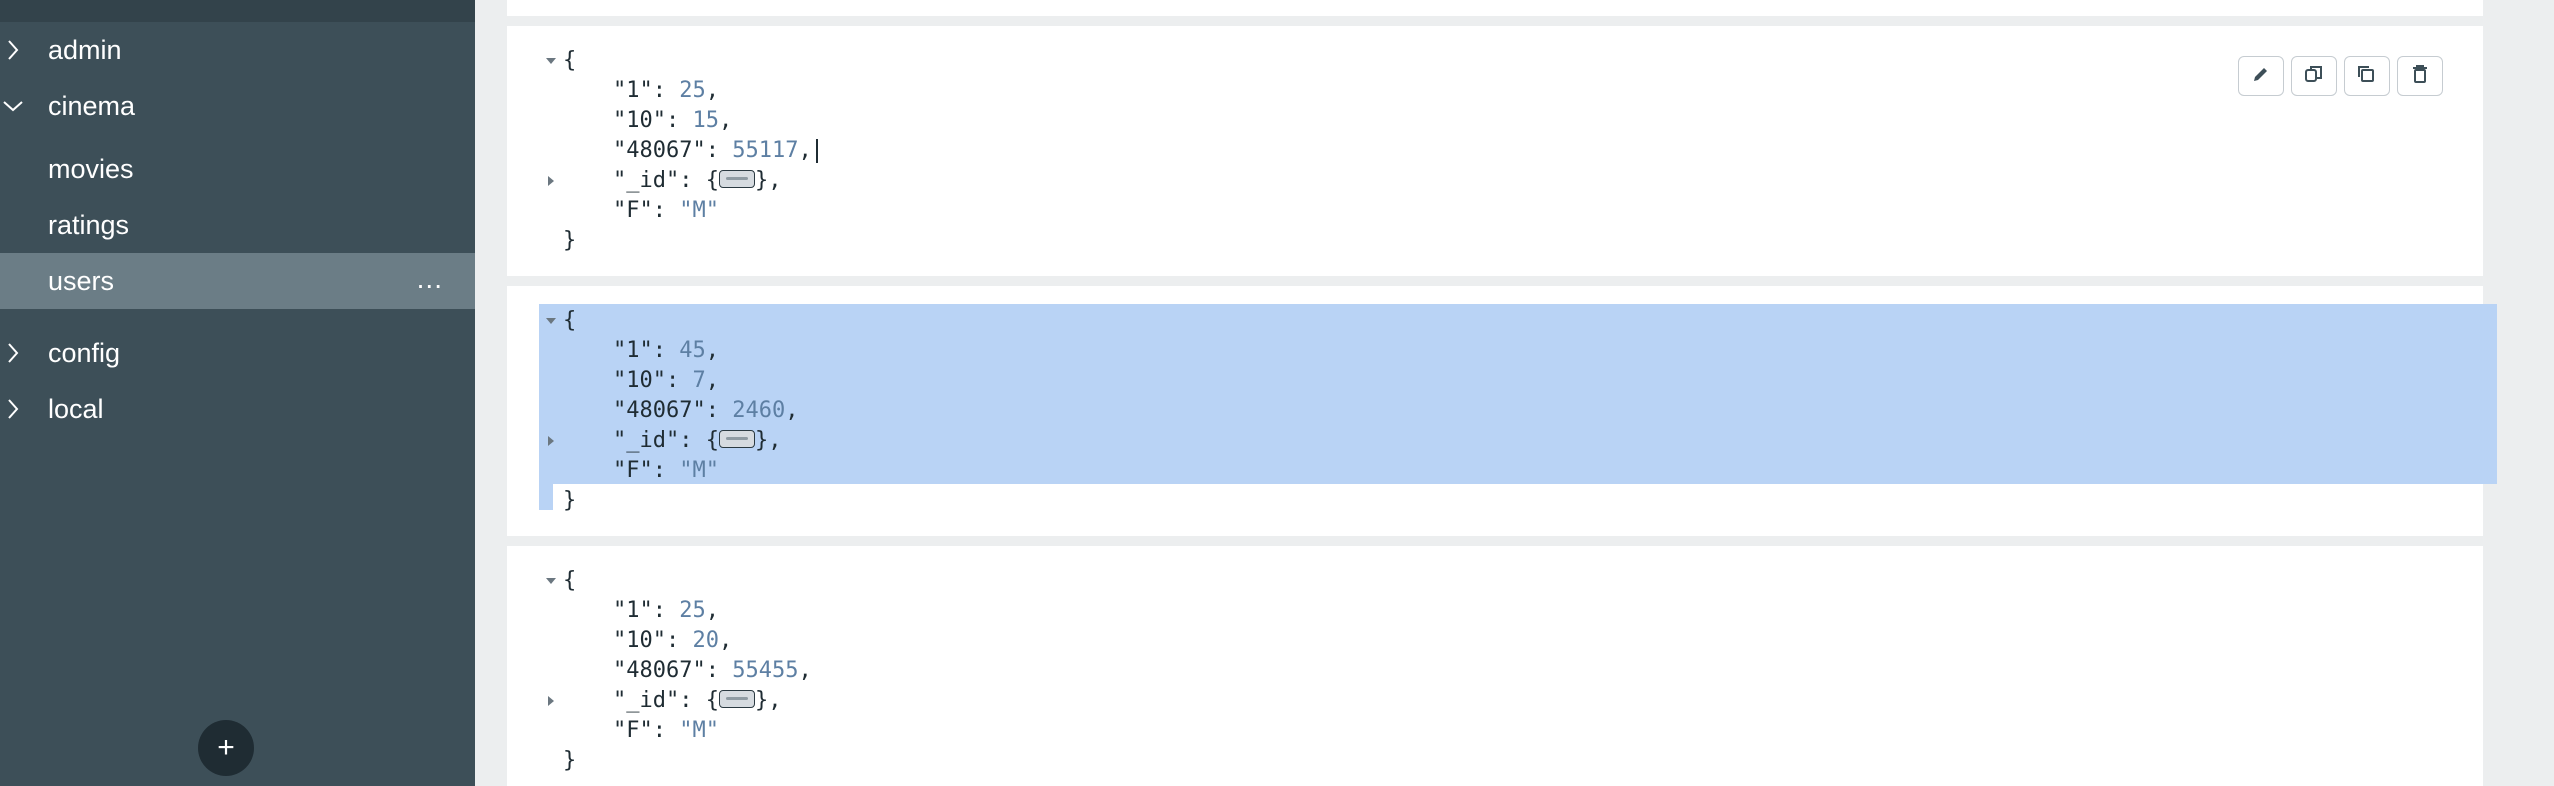  Describe the element at coordinates (705, 640) in the screenshot. I see `json-value: 20` at that location.